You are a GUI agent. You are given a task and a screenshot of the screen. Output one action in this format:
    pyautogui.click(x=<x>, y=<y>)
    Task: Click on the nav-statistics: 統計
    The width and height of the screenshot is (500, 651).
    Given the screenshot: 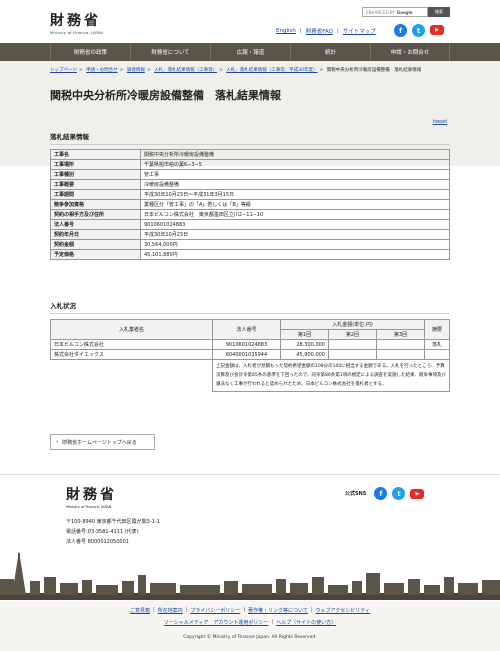 What is the action you would take?
    pyautogui.click(x=330, y=52)
    